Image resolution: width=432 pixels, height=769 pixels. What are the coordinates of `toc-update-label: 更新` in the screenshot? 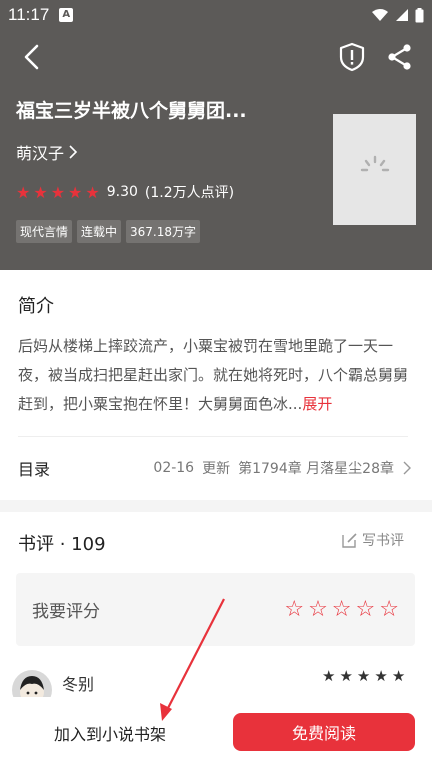 It's located at (216, 469).